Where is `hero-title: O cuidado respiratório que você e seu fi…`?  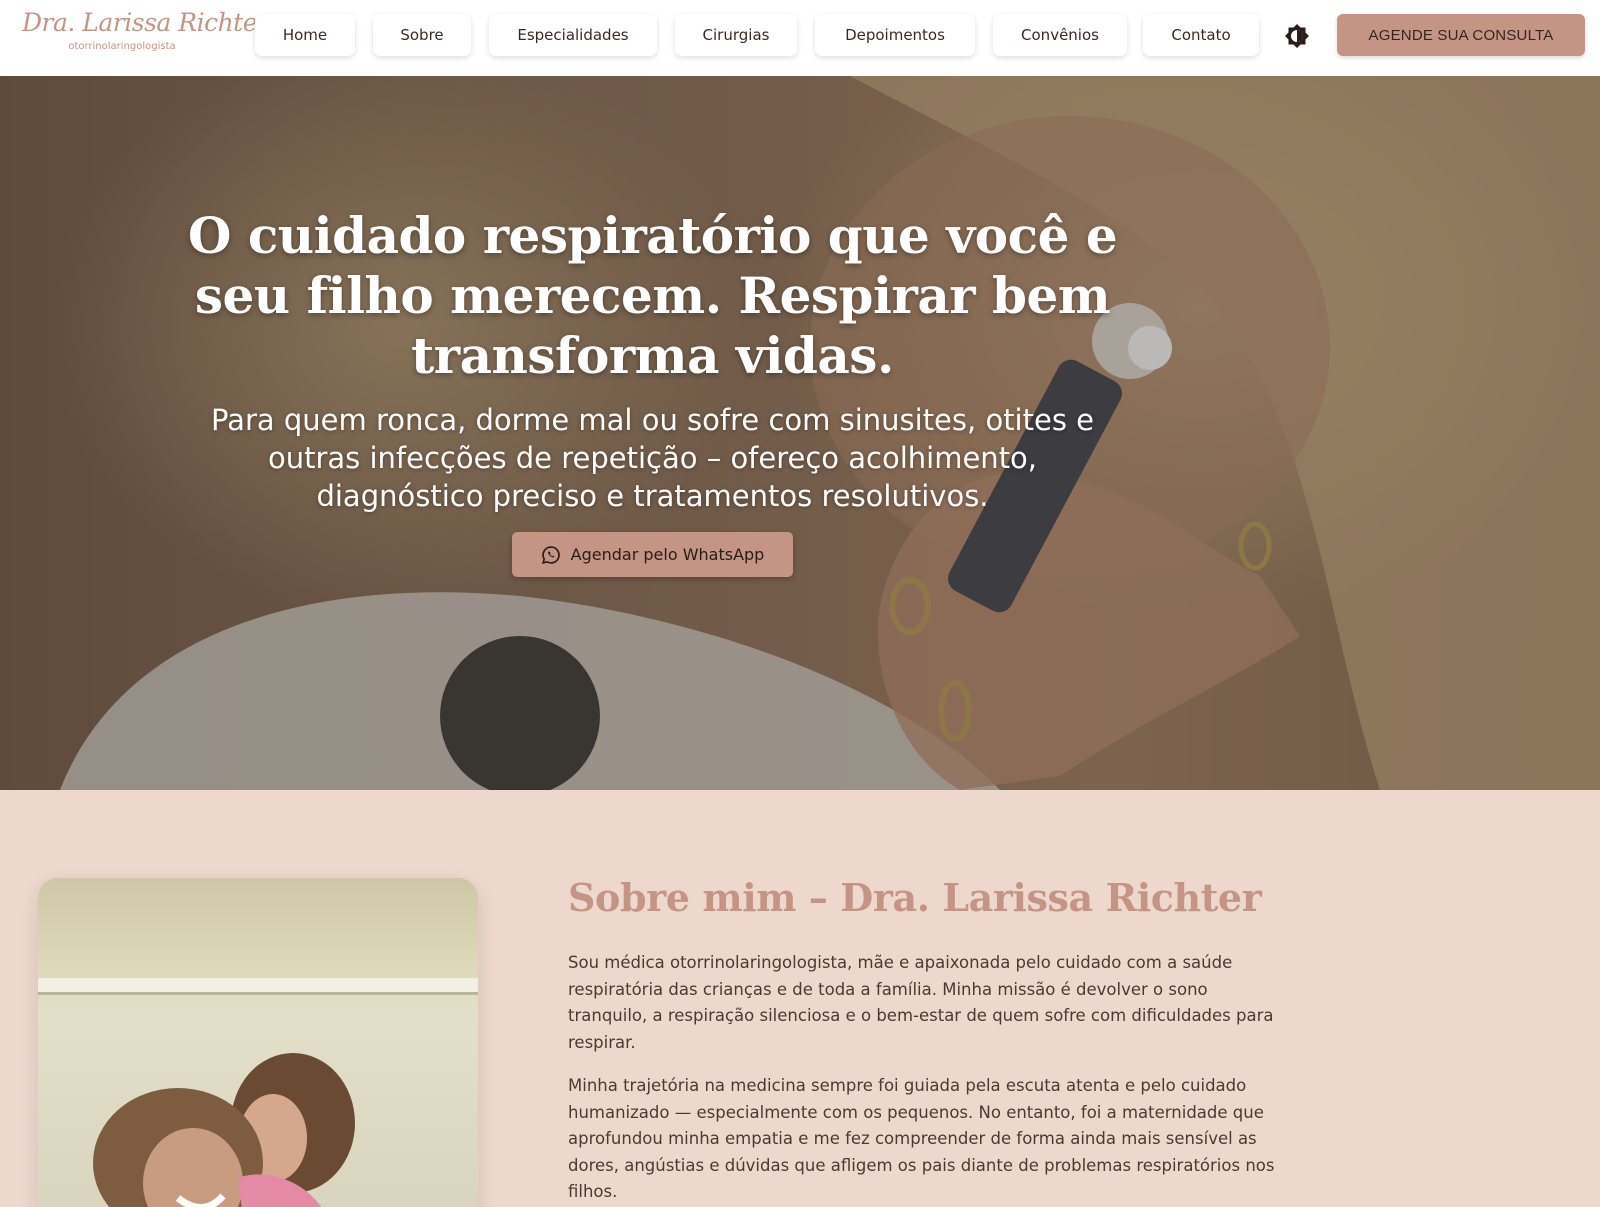
hero-title: O cuidado respiratório que você e seu fi… is located at coordinates (652, 295).